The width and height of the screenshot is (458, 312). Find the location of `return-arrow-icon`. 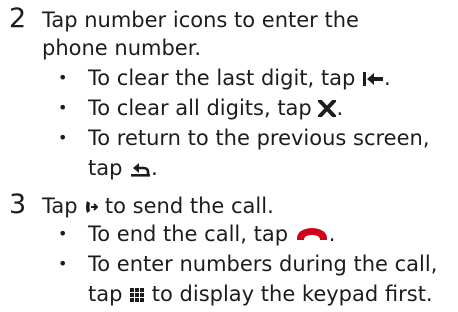

return-arrow-icon is located at coordinates (140, 168).